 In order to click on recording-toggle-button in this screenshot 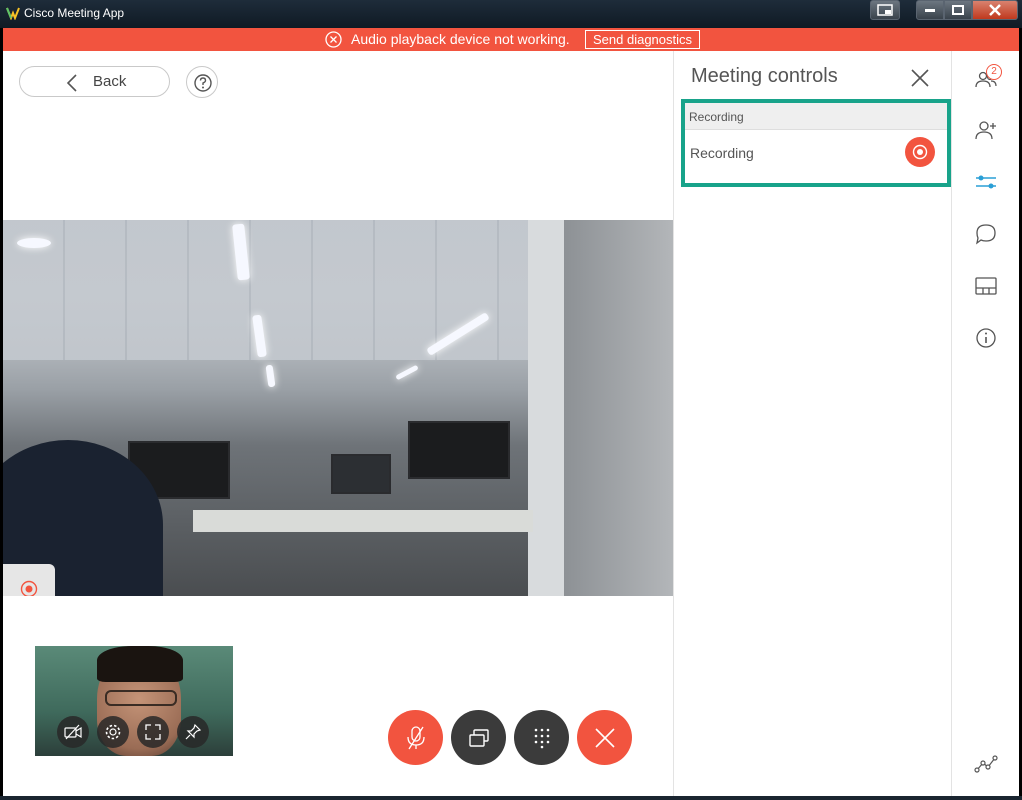, I will do `click(920, 152)`.